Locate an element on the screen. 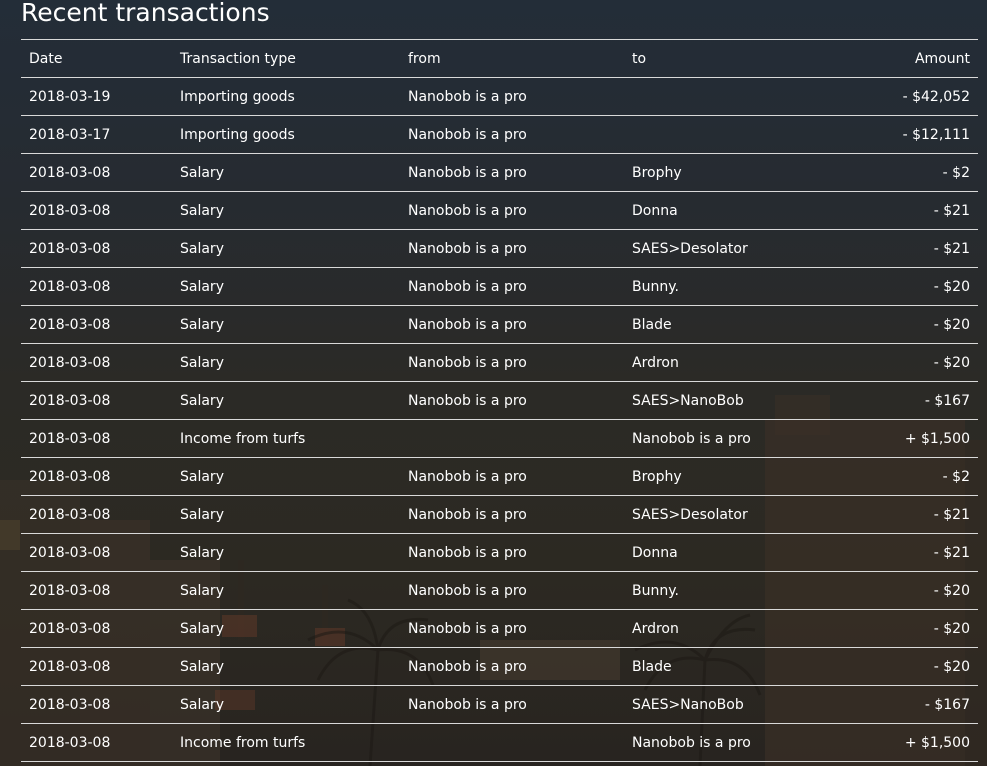 The width and height of the screenshot is (987, 766). page-title: Recent transactions is located at coordinates (145, 13).